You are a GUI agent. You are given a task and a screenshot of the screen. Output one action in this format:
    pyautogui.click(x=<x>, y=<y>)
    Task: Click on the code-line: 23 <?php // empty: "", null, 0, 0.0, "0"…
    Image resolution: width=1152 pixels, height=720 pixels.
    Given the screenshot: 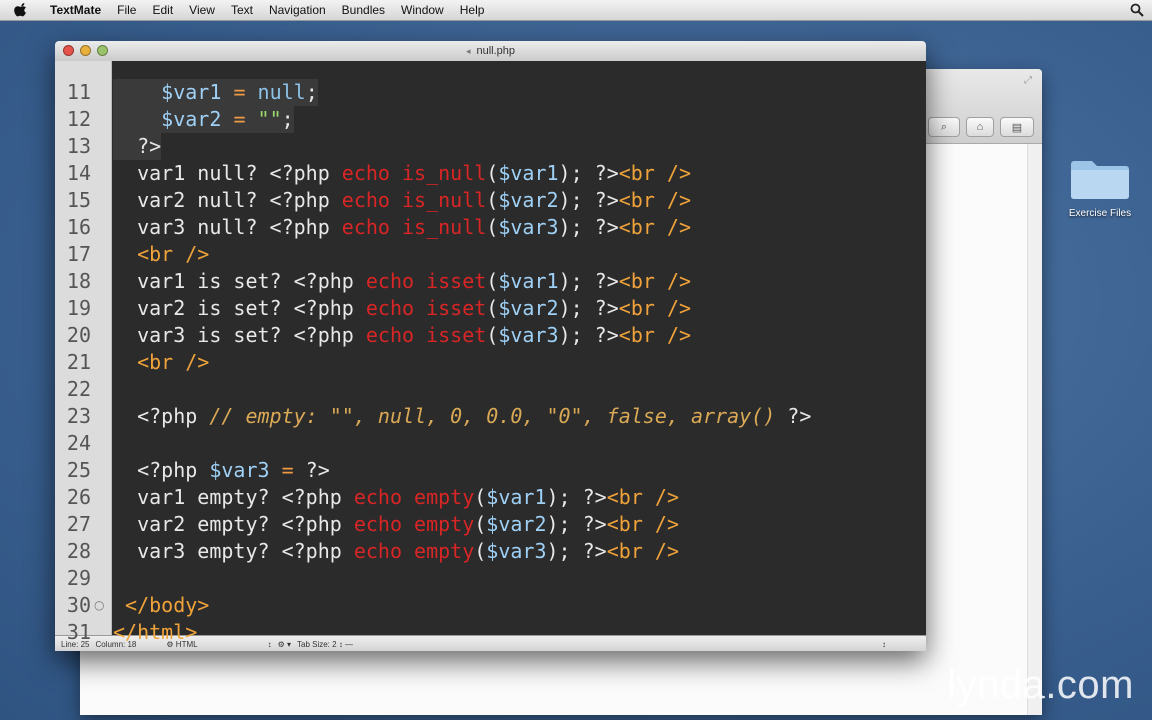 What is the action you would take?
    pyautogui.click(x=490, y=416)
    